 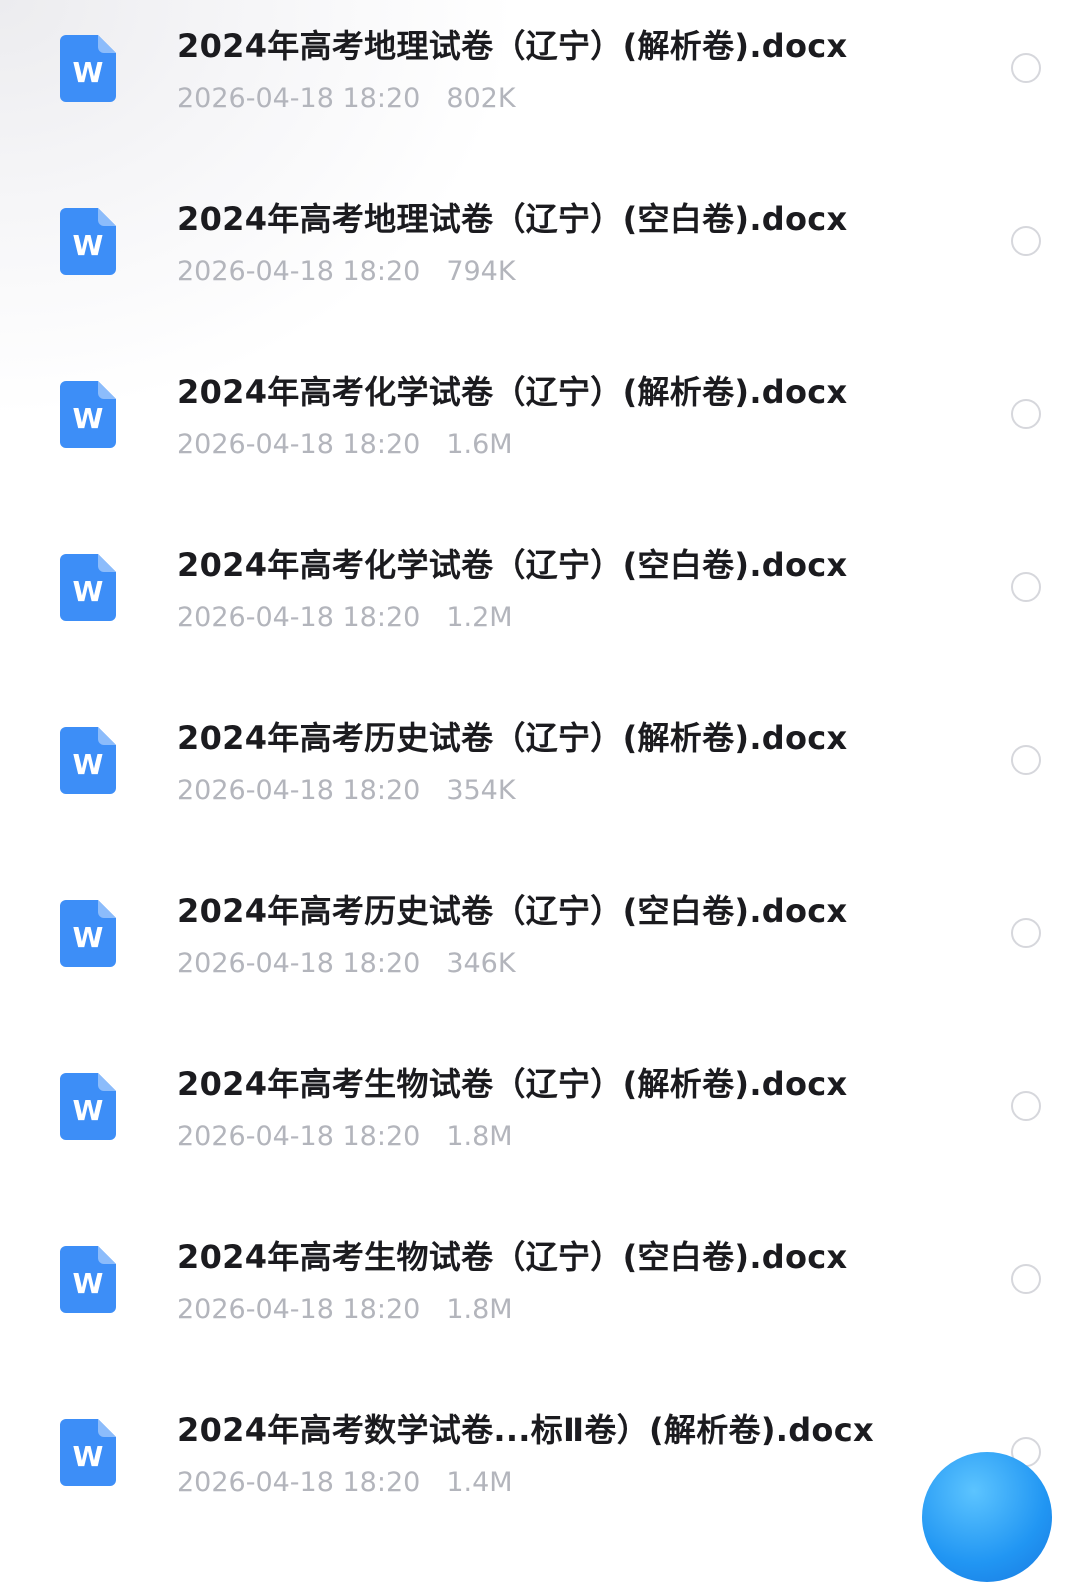 What do you see at coordinates (479, 444) in the screenshot?
I see `file-size: 1.6M` at bounding box center [479, 444].